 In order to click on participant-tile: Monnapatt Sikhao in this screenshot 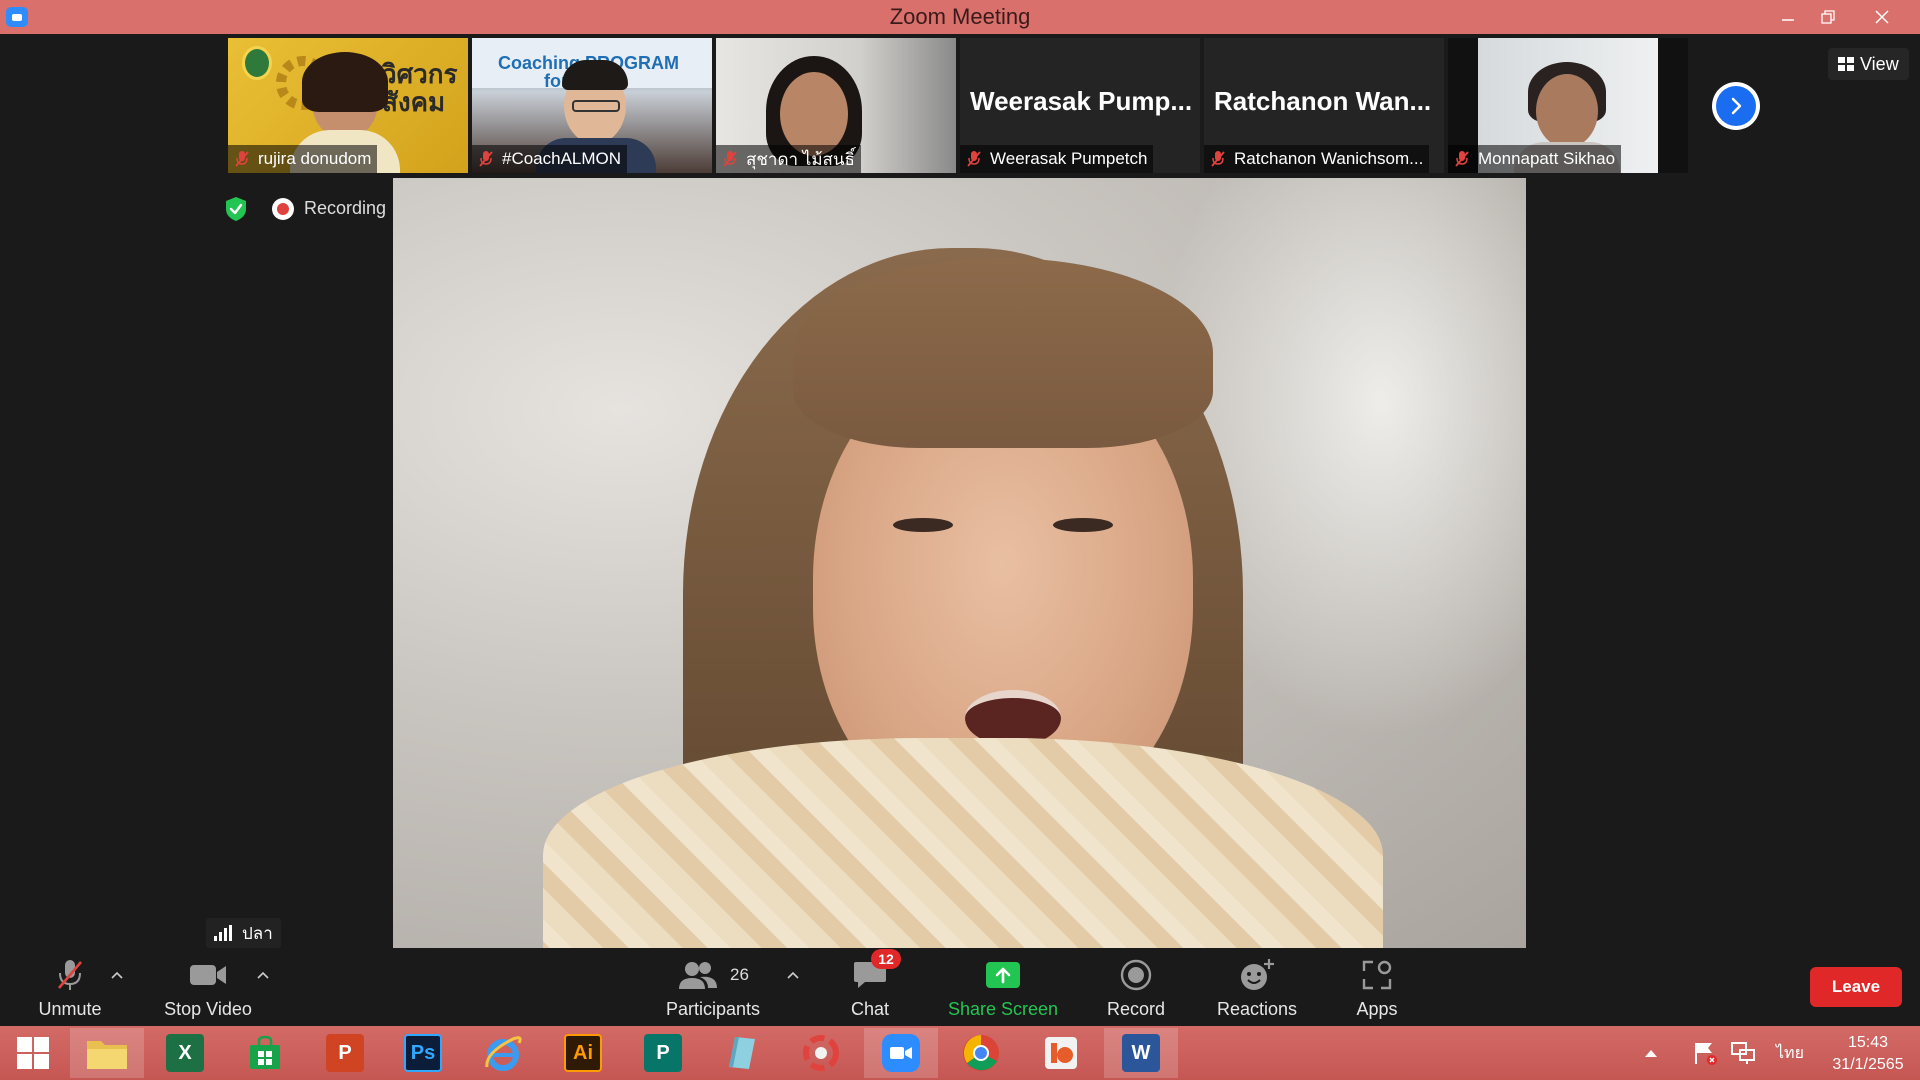, I will do `click(1568, 105)`.